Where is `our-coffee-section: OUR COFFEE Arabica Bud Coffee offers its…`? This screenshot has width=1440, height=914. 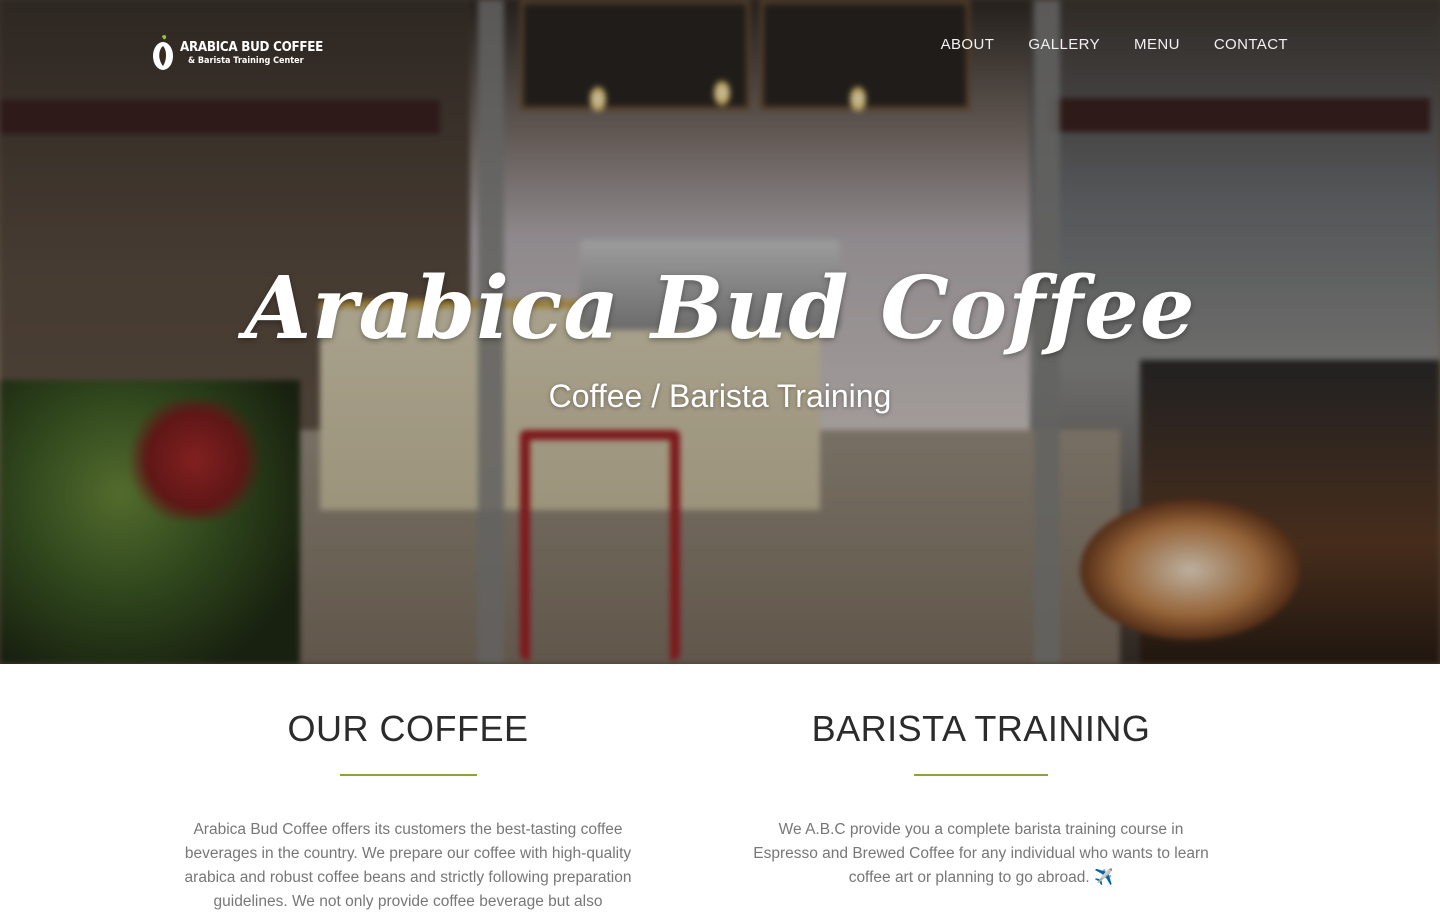 our-coffee-section: OUR COFFEE Arabica Bud Coffee offers its… is located at coordinates (408, 811).